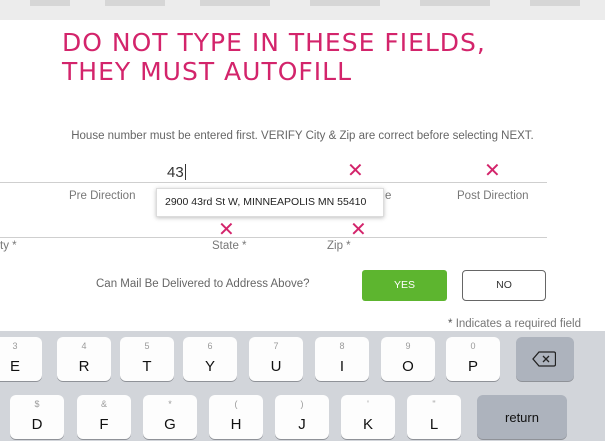 Image resolution: width=605 pixels, height=441 pixels. I want to click on key-h: ( H, so click(236, 417).